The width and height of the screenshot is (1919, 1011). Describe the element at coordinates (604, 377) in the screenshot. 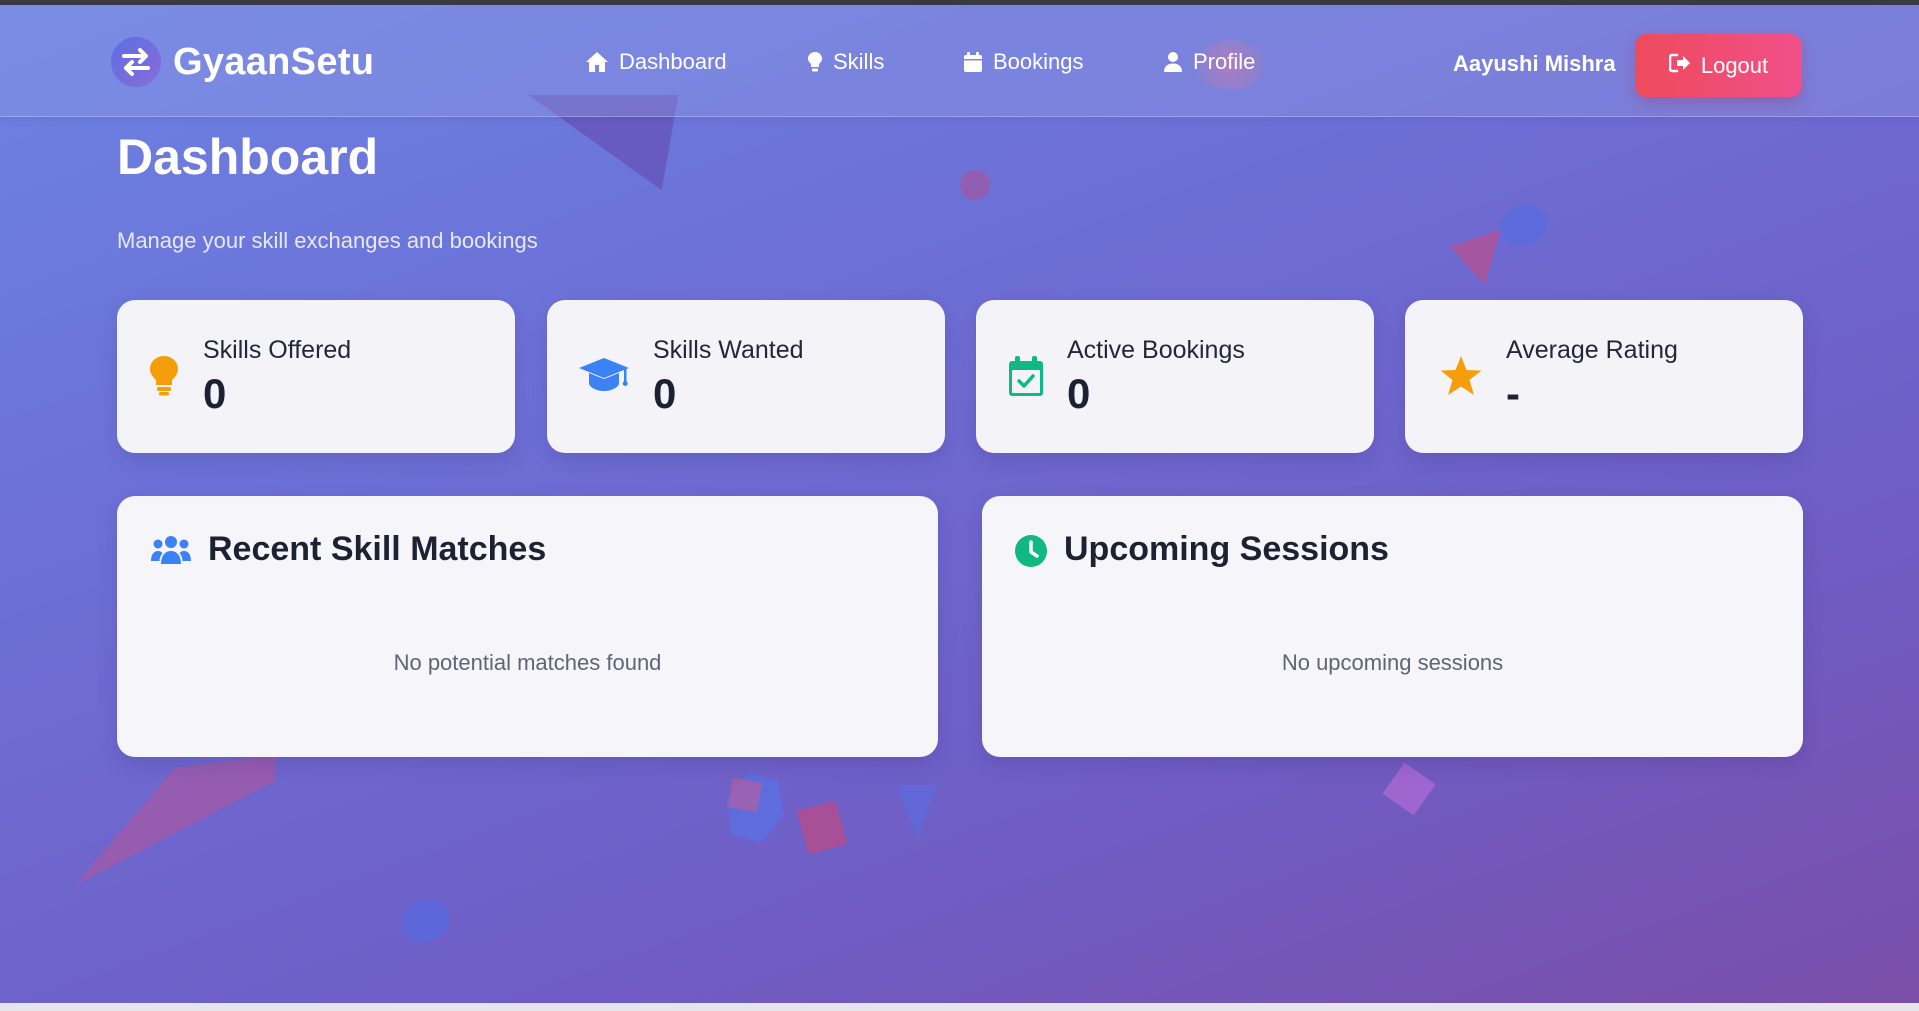

I see `graduation-cap-icon` at that location.